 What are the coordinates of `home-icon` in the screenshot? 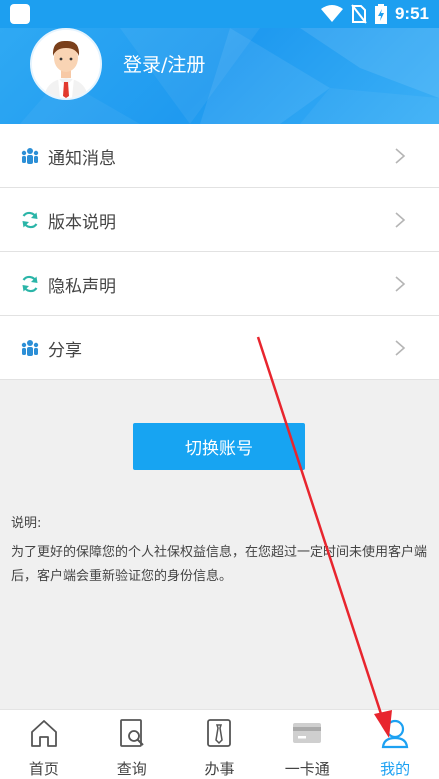 It's located at (43, 733).